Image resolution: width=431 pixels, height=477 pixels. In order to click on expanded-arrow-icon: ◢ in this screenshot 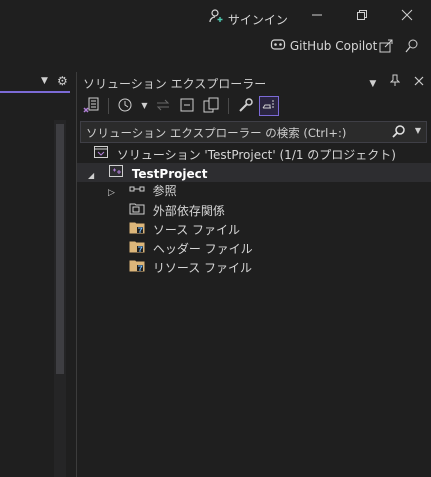, I will do `click(91, 175)`.